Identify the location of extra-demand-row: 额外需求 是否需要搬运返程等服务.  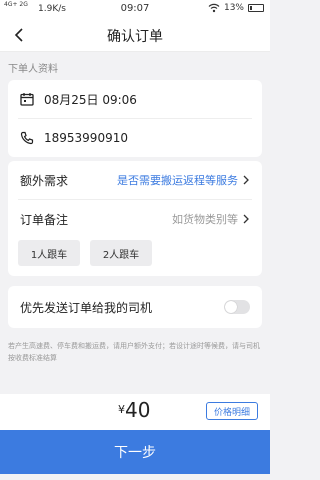
(135, 180).